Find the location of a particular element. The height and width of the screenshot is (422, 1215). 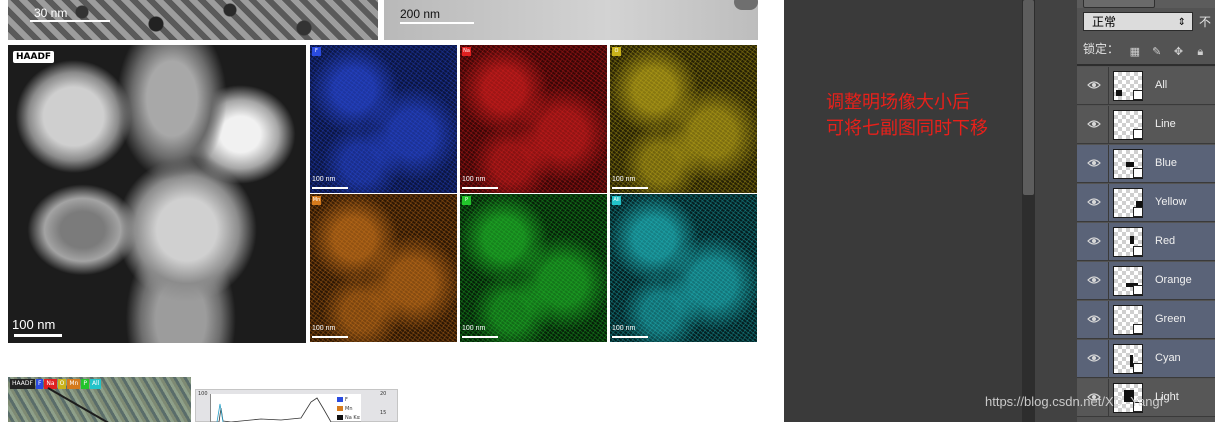

blend-mode-value: 正常 is located at coordinates (1104, 22).